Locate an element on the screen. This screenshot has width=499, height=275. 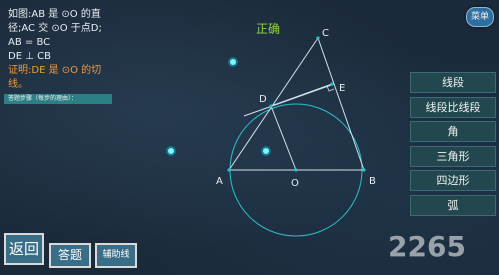
point-c is located at coordinates (318, 38).